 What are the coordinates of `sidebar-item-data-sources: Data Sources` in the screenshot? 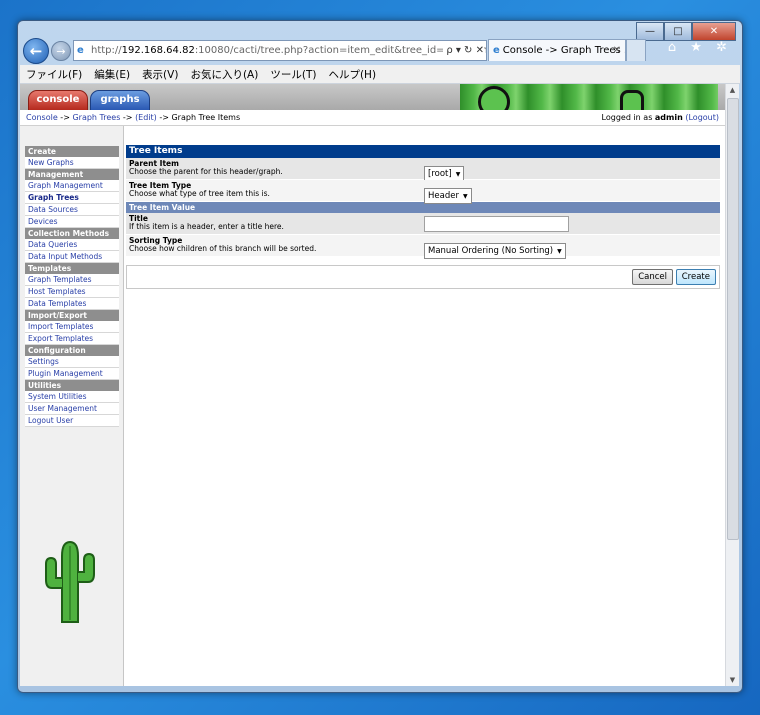 It's located at (72, 210).